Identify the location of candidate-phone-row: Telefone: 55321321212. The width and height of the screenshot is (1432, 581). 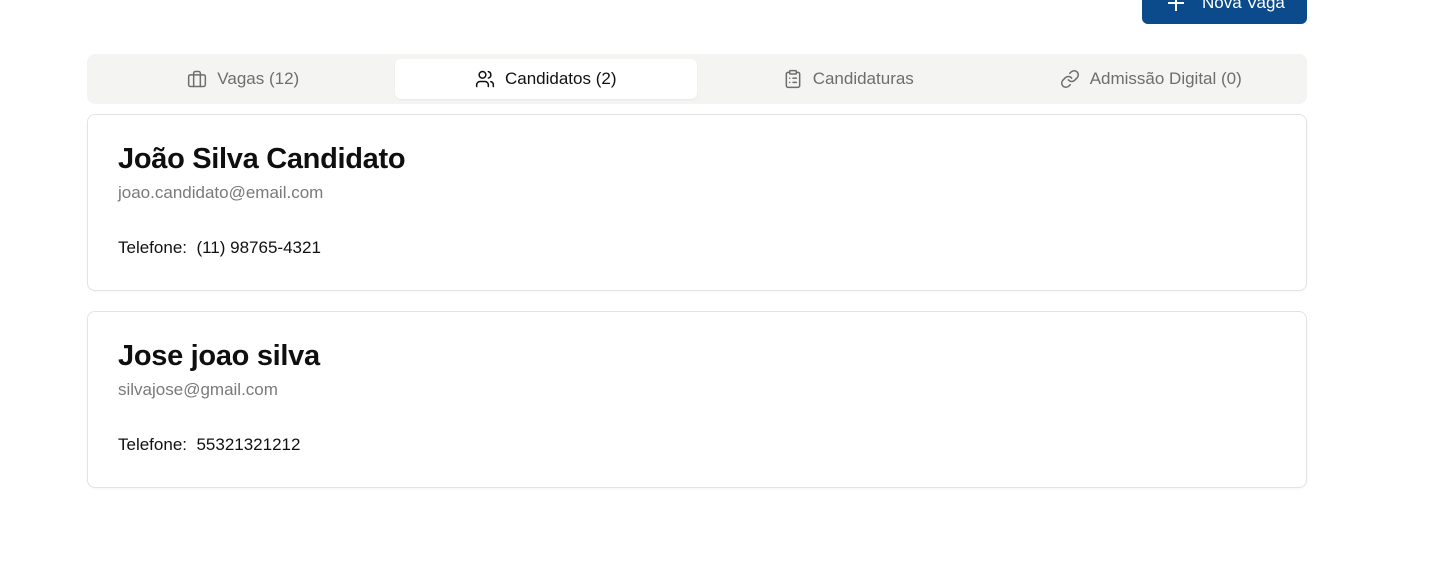
(209, 445).